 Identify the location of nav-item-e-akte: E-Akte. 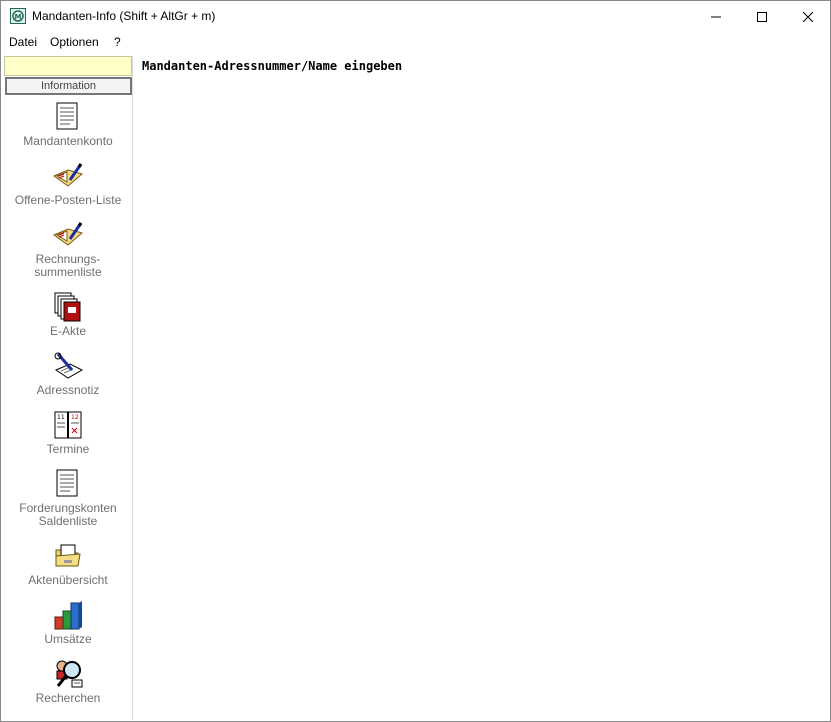
(68, 314).